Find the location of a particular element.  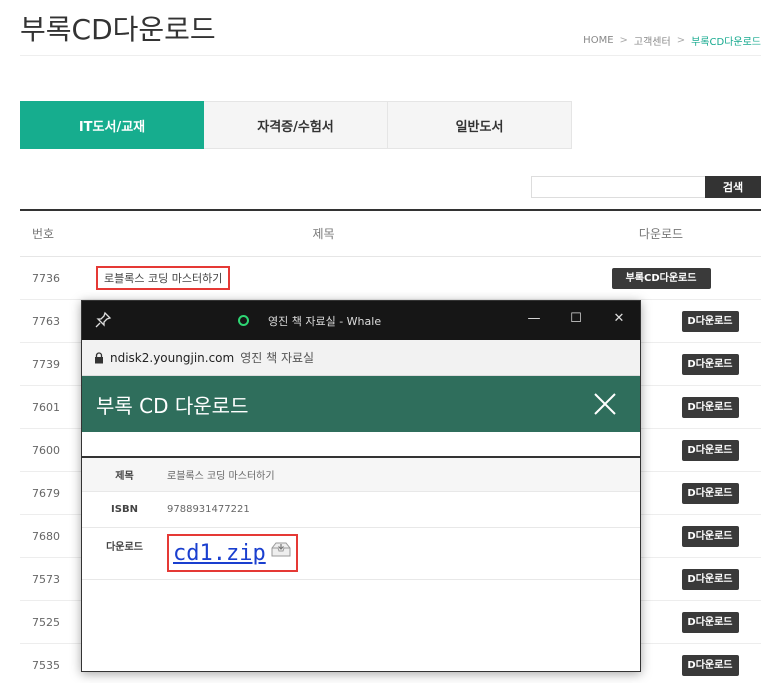

row-no: 7525 is located at coordinates (46, 622).